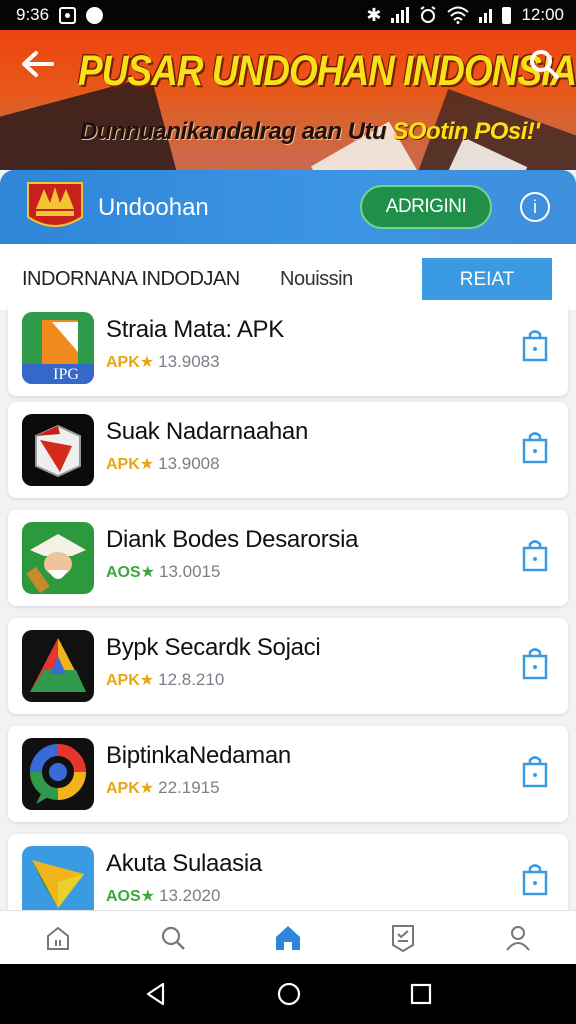 The width and height of the screenshot is (576, 1024). I want to click on app-meta: APK★ 22.1915, so click(163, 788).